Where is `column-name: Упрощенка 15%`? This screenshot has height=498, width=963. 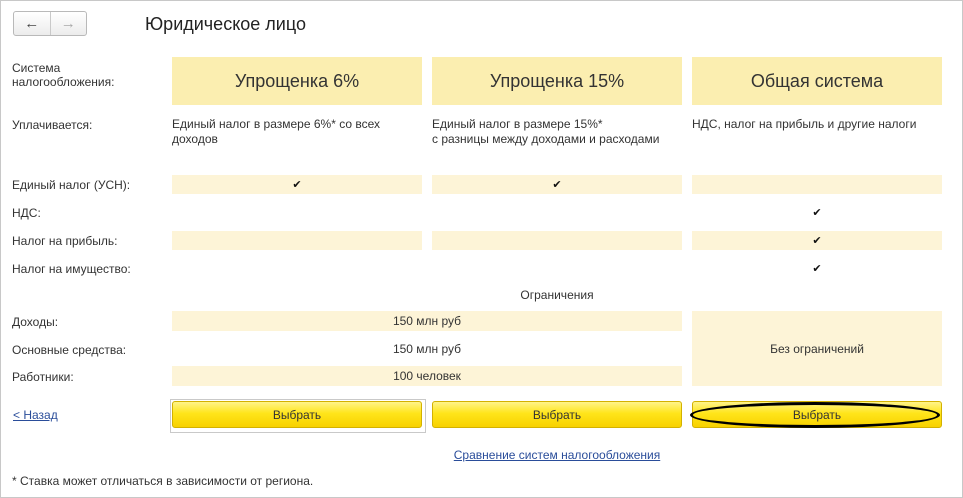 column-name: Упрощенка 15% is located at coordinates (557, 80).